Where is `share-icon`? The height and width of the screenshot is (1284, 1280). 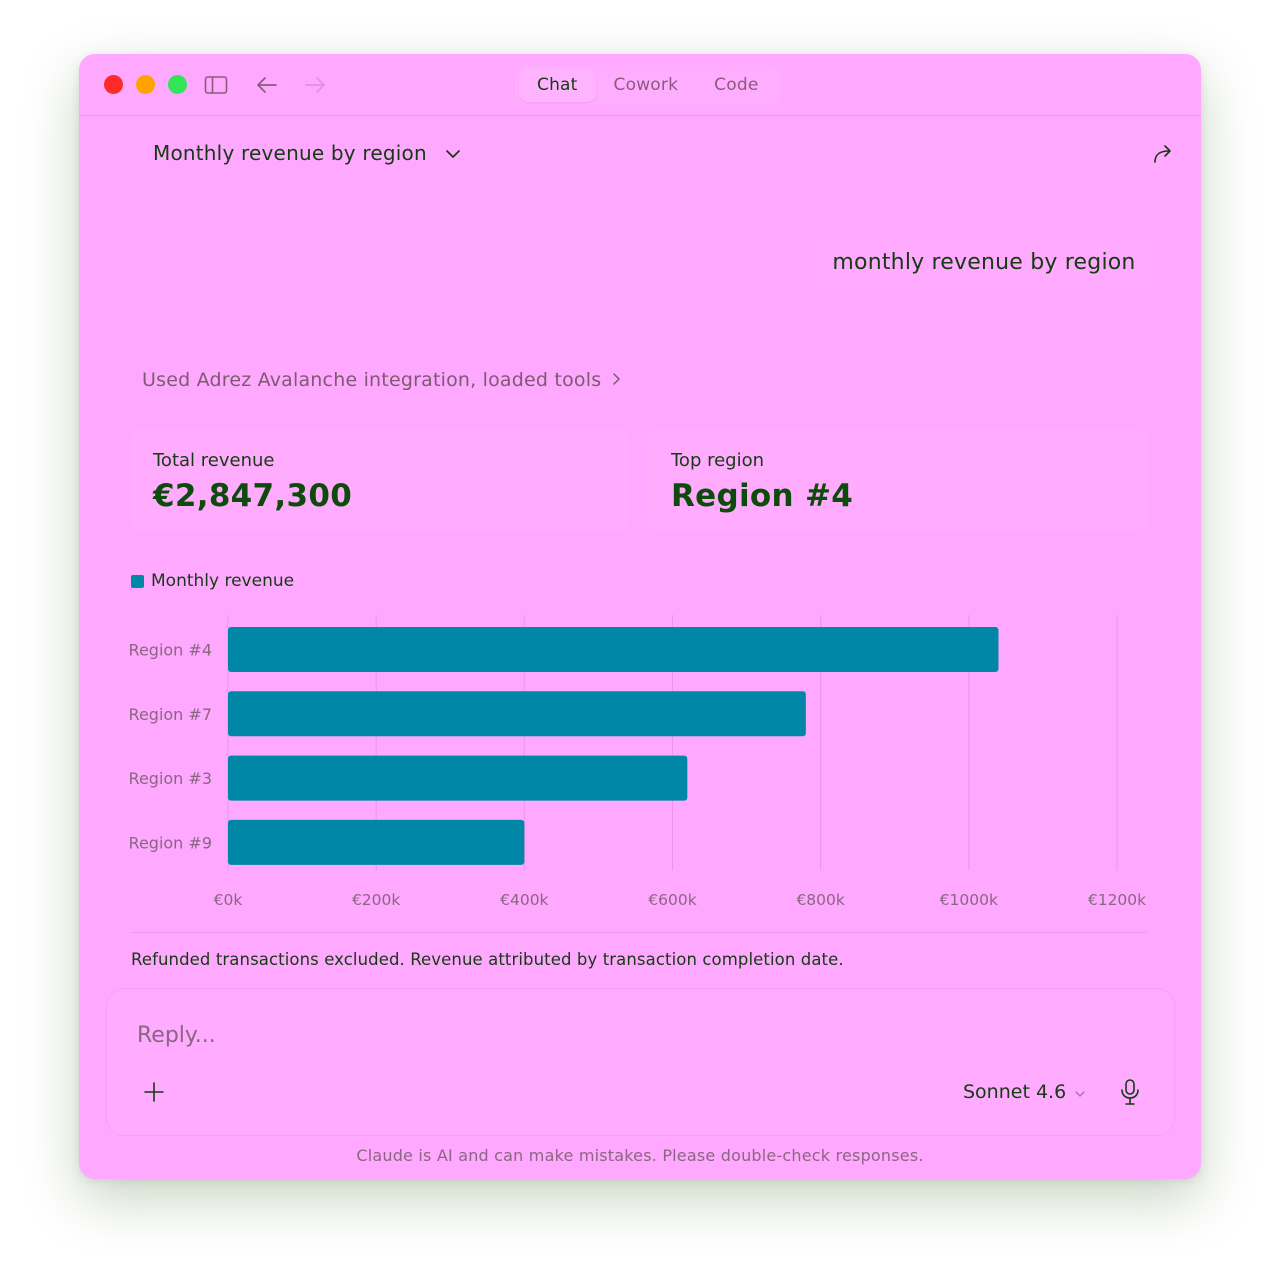 share-icon is located at coordinates (1163, 154).